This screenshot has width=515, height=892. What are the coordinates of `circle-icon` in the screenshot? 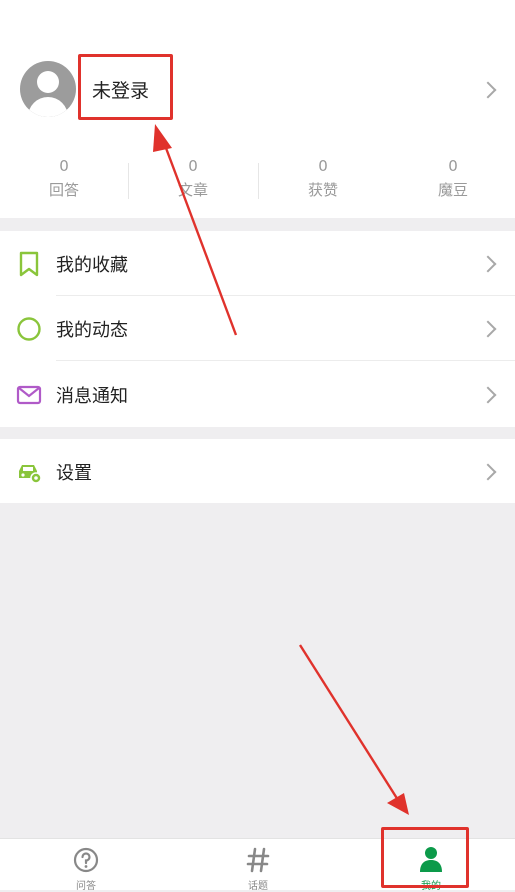 It's located at (29, 329).